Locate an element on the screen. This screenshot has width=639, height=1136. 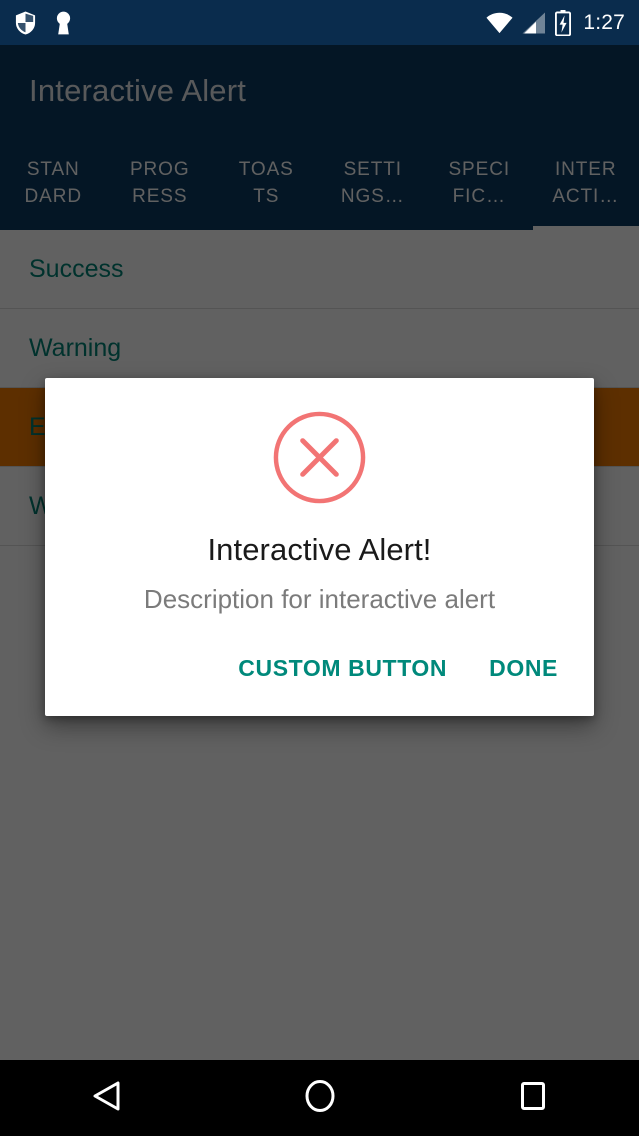
dialog-description: Description for interactive alert is located at coordinates (319, 599).